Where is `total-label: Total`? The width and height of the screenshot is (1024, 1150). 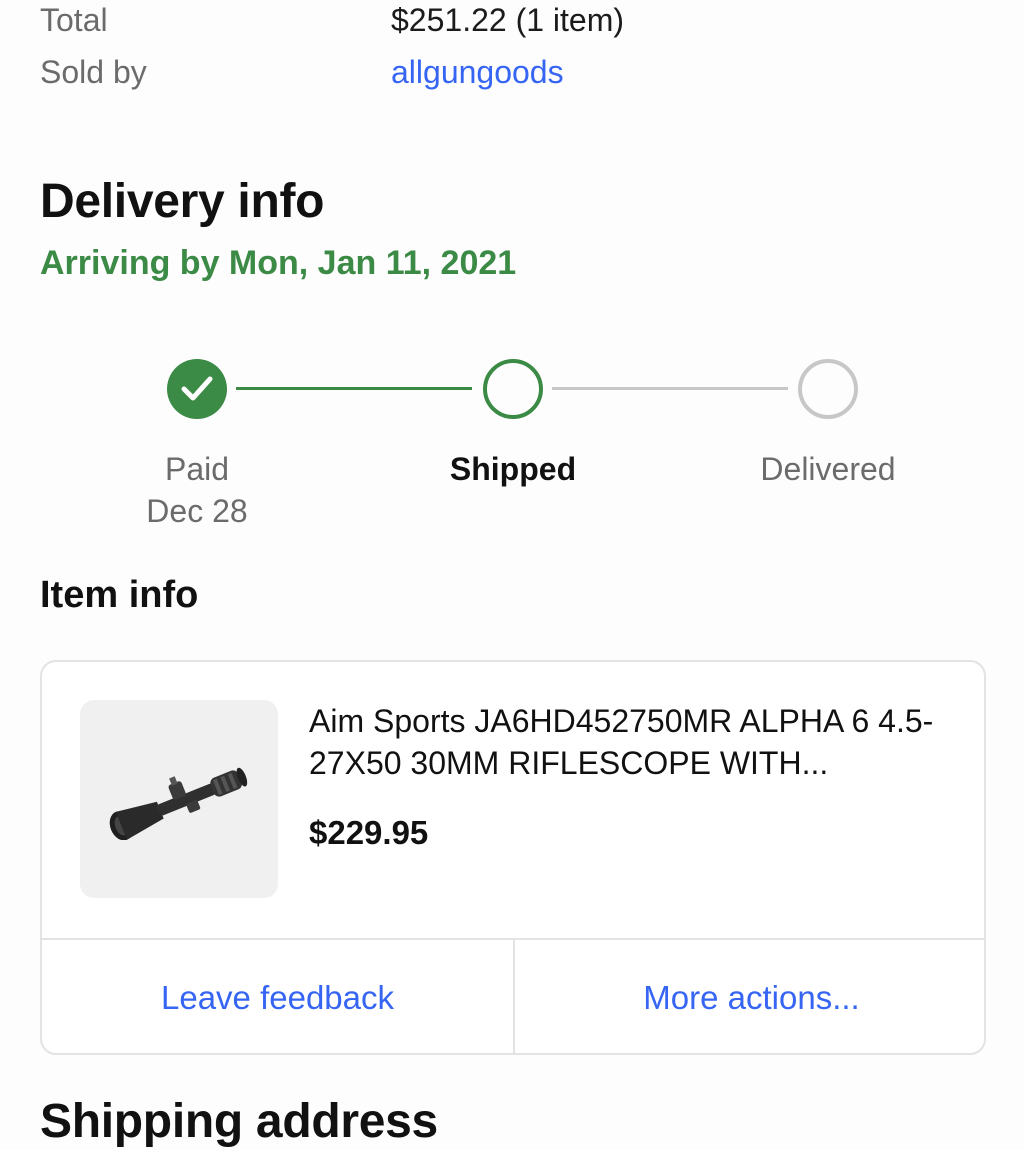
total-label: Total is located at coordinates (74, 20).